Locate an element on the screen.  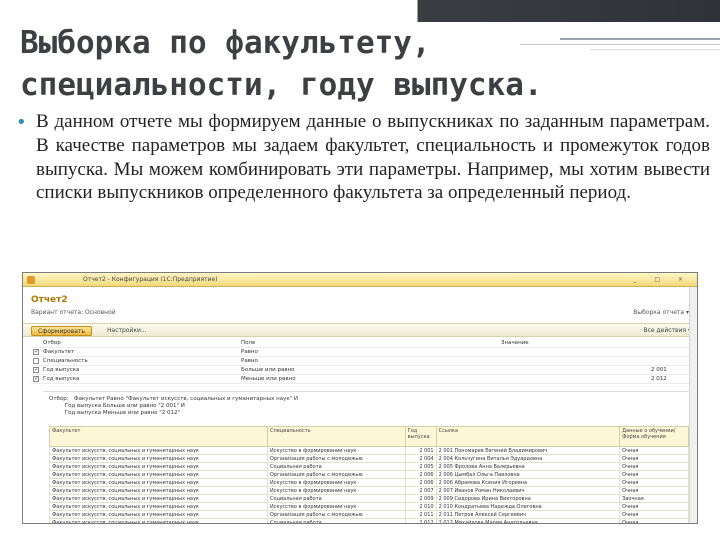
table-column-header: Факультет is located at coordinates (158, 436).